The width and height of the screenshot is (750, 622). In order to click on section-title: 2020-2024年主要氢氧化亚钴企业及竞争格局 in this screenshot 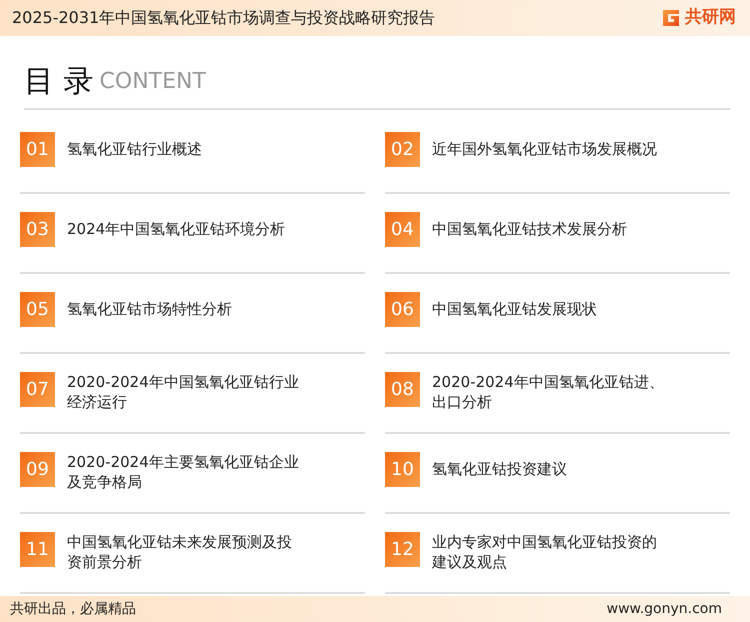, I will do `click(183, 472)`.